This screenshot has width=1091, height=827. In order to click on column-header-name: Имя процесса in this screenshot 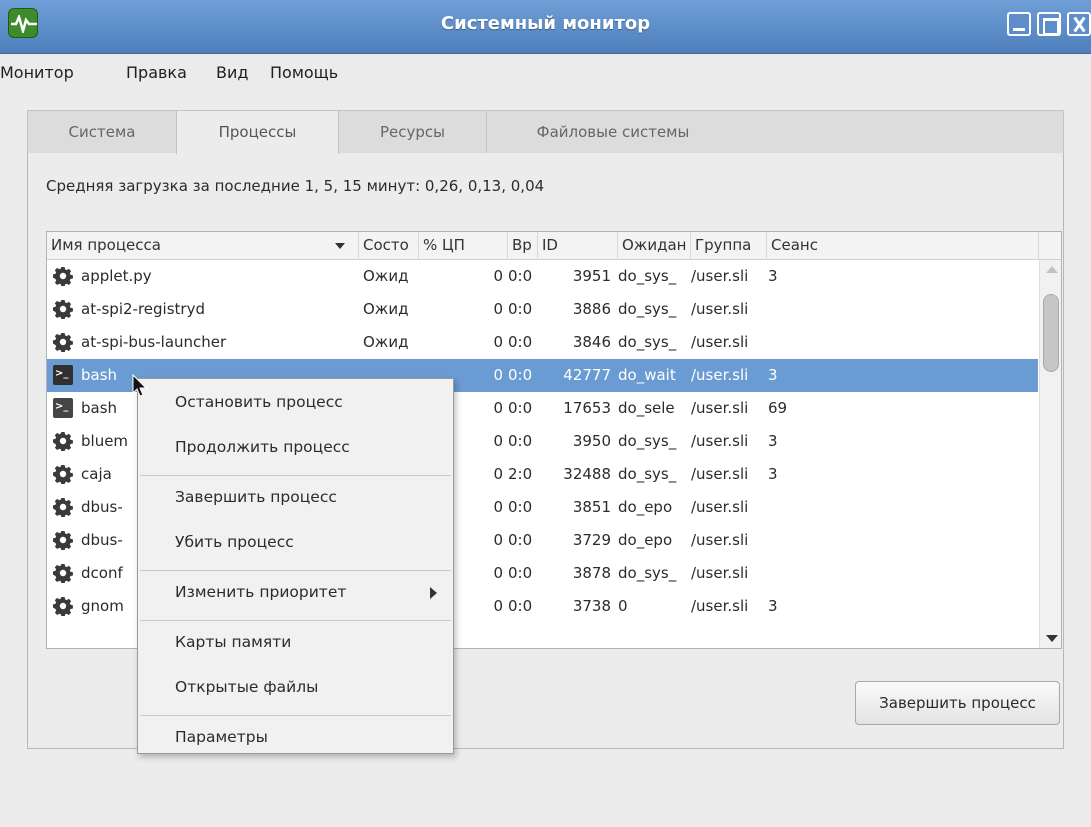, I will do `click(203, 246)`.